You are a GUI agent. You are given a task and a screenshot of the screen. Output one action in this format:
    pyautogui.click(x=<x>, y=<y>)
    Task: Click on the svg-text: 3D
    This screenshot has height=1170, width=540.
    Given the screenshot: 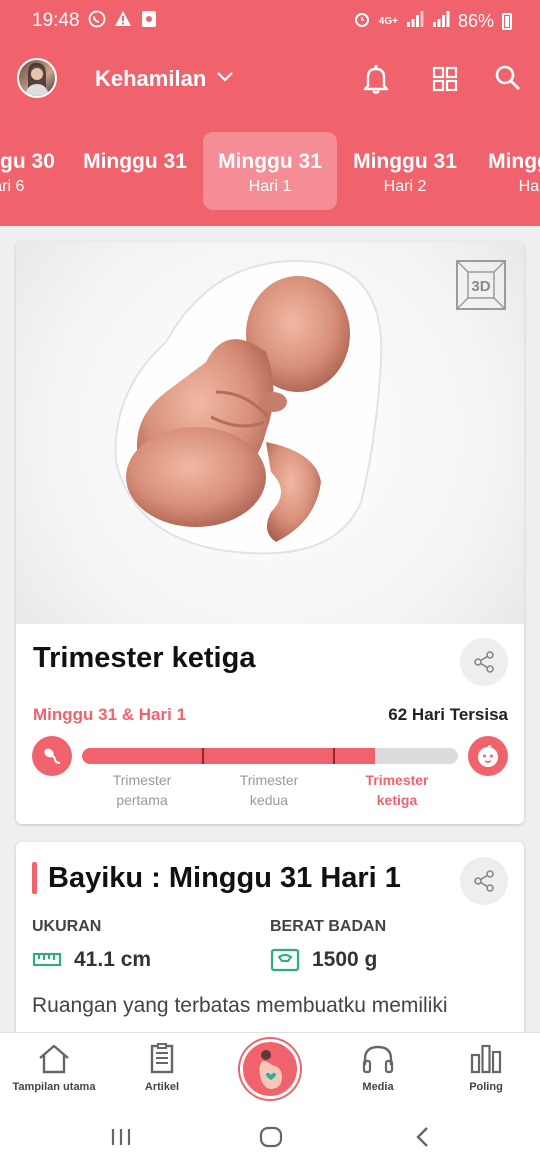 What is the action you would take?
    pyautogui.click(x=480, y=286)
    